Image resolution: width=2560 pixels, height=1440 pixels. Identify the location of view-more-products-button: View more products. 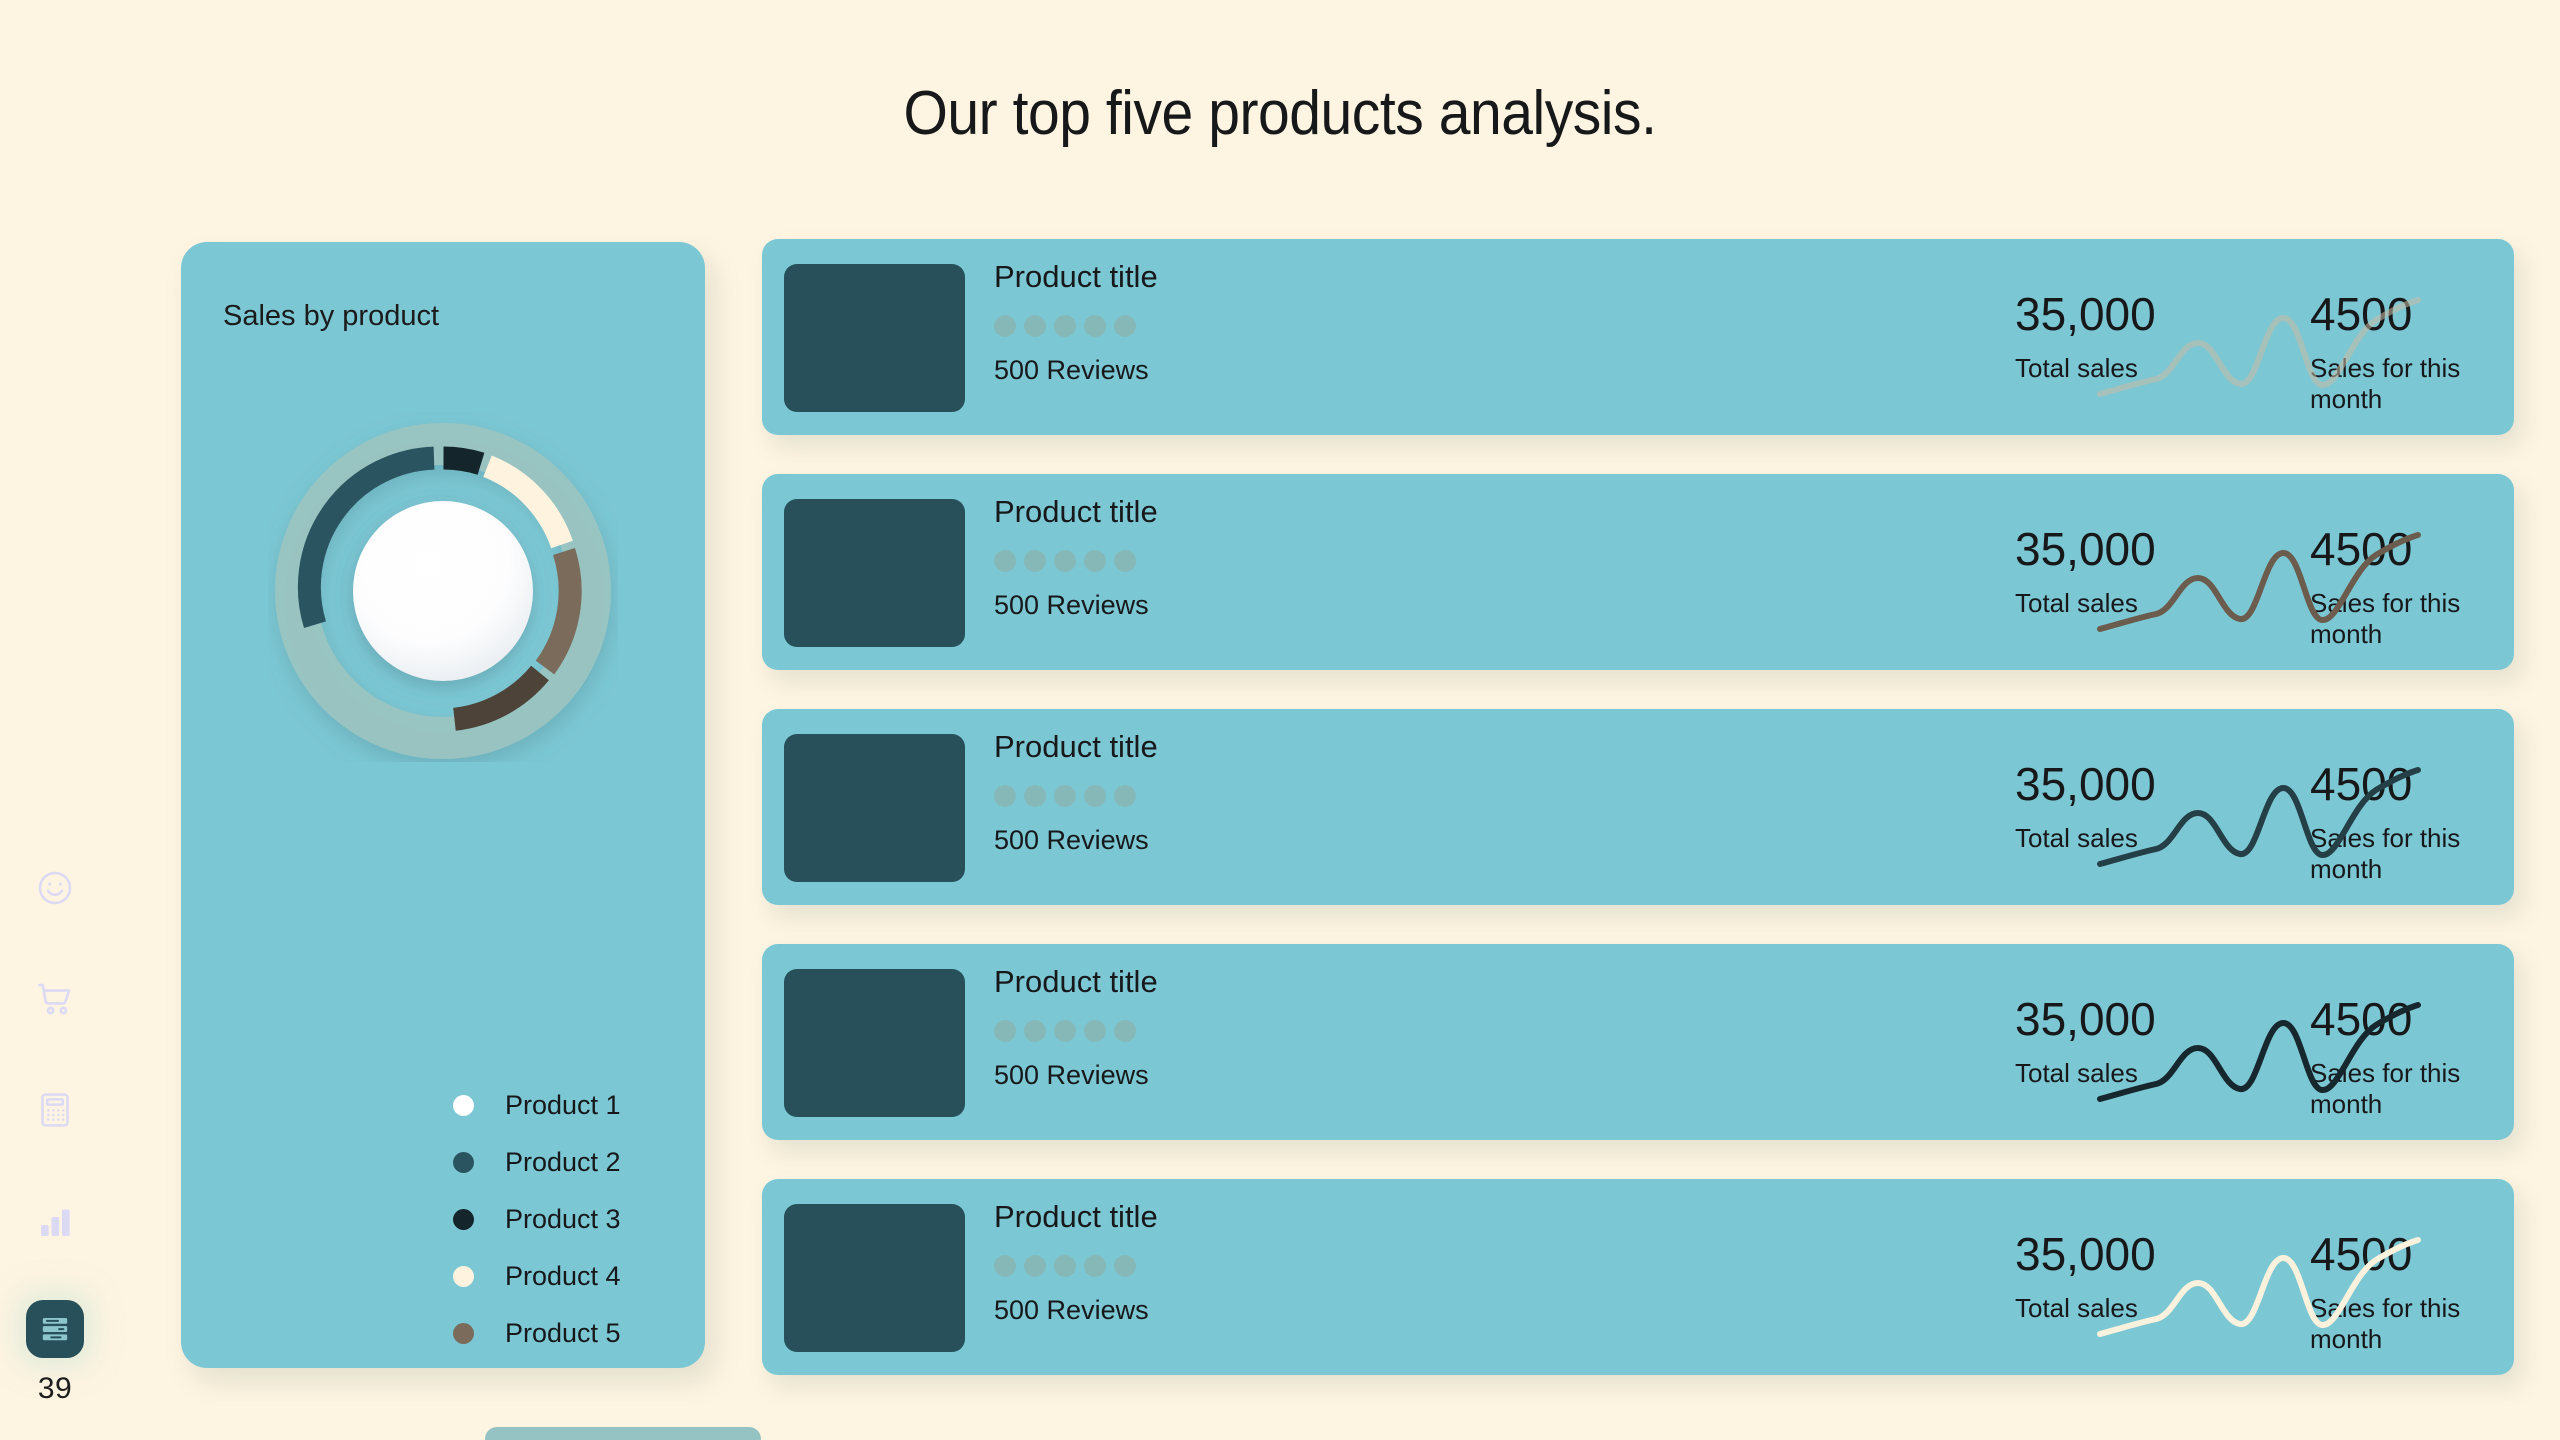
(623, 1433).